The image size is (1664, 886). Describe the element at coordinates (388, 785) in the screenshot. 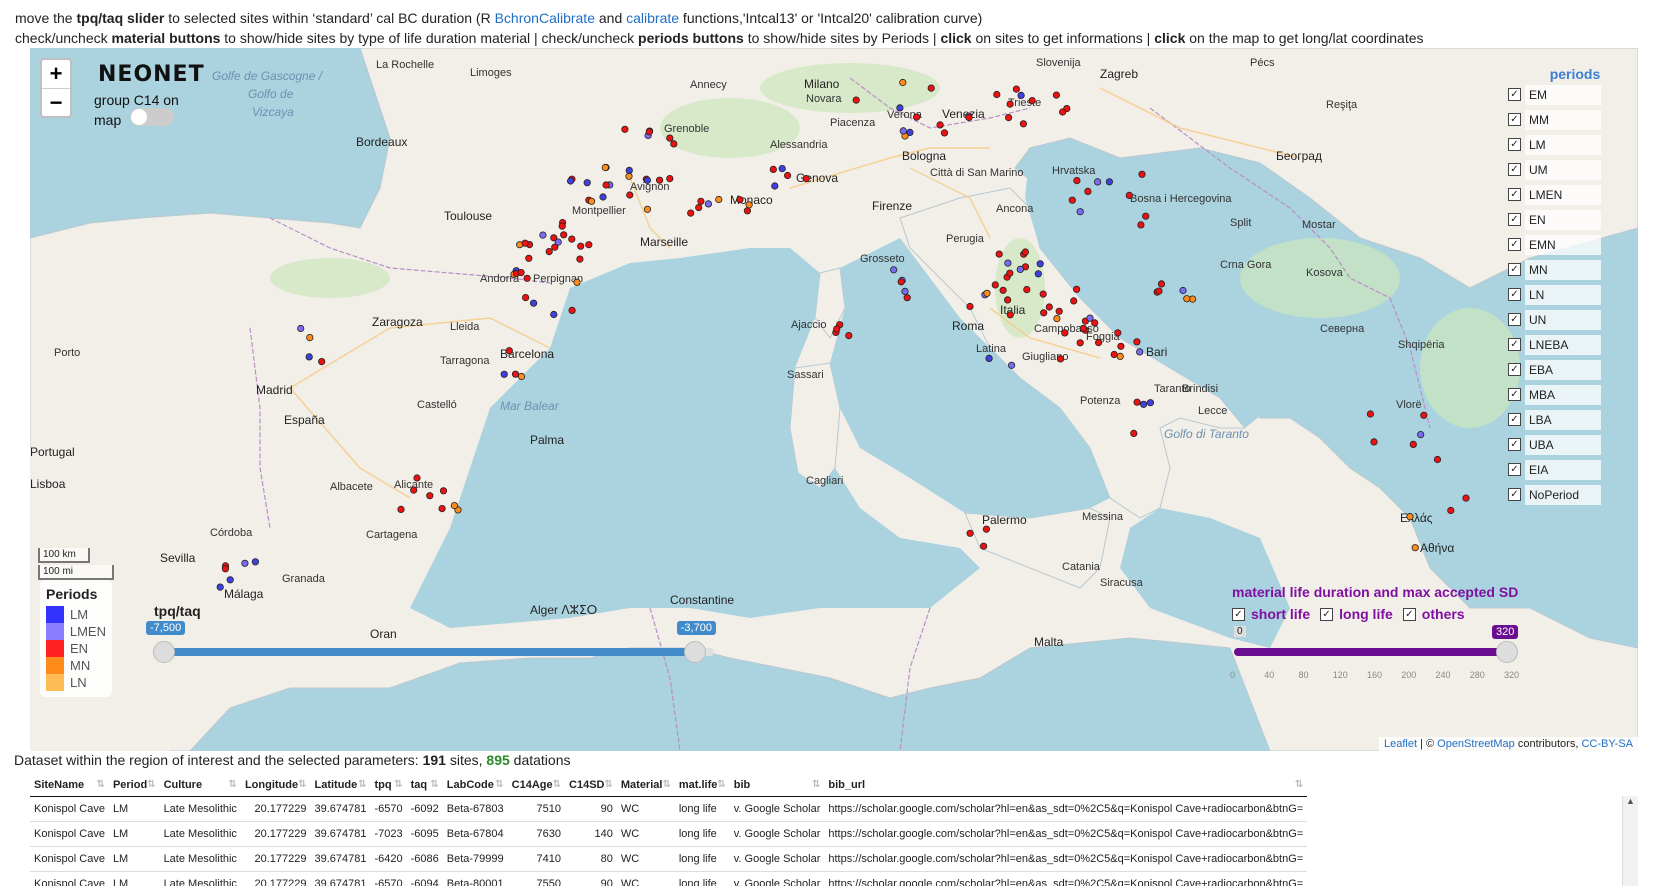

I see `column-header-tpq: tpq ⇅` at that location.